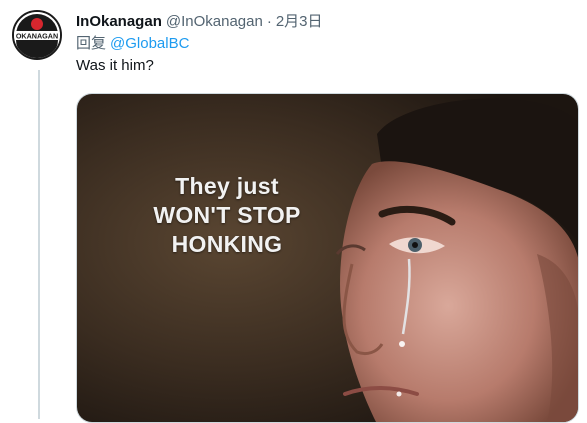 The width and height of the screenshot is (587, 423). I want to click on meme-caption-line: WON'T STOP, so click(227, 215).